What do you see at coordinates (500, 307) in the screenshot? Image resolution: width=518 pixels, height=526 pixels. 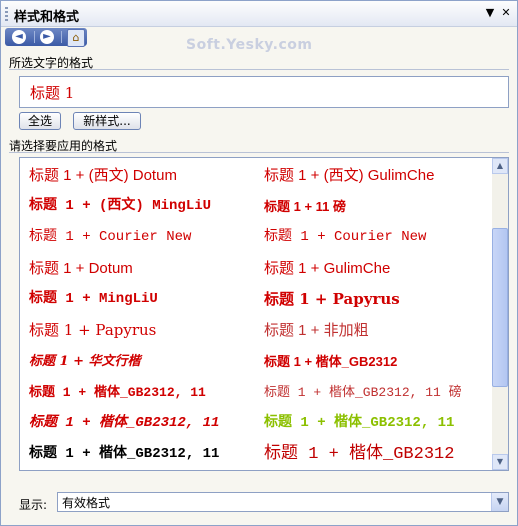 I see `scrollbar-thumb` at bounding box center [500, 307].